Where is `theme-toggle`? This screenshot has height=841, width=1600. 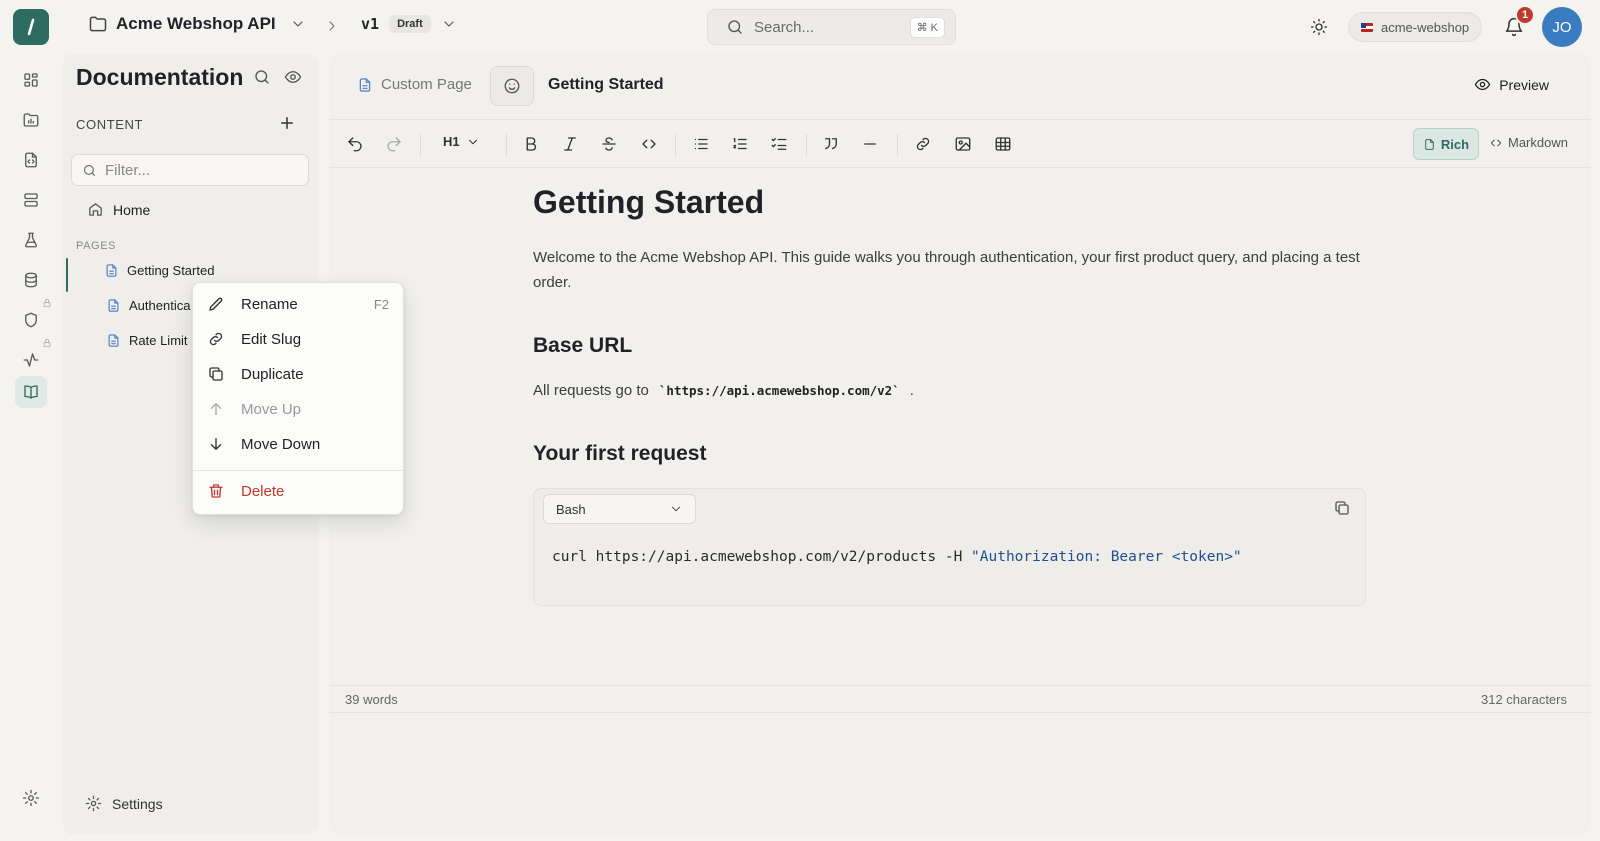
theme-toggle is located at coordinates (1319, 27).